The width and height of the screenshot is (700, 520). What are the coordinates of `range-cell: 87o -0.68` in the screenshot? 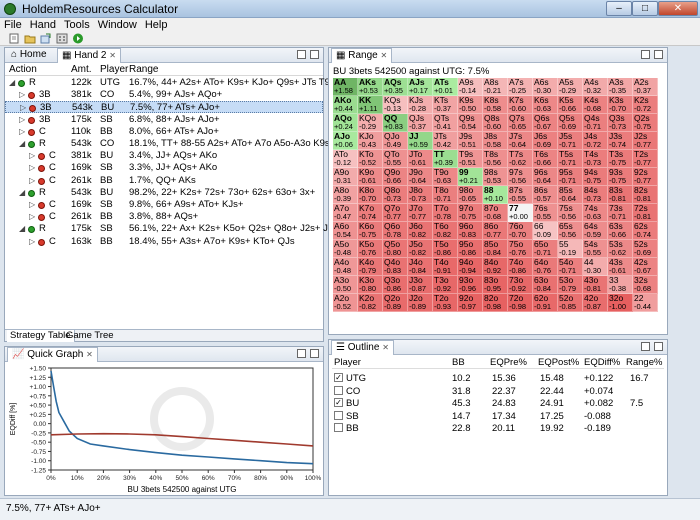 It's located at (495, 213).